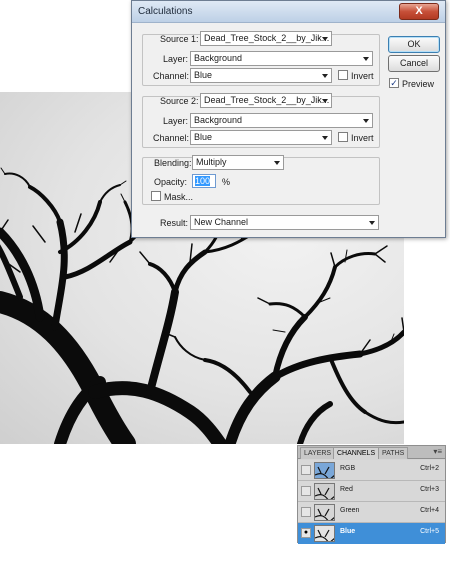  What do you see at coordinates (437, 451) in the screenshot?
I see `panel-menu-icon: ▾≡` at bounding box center [437, 451].